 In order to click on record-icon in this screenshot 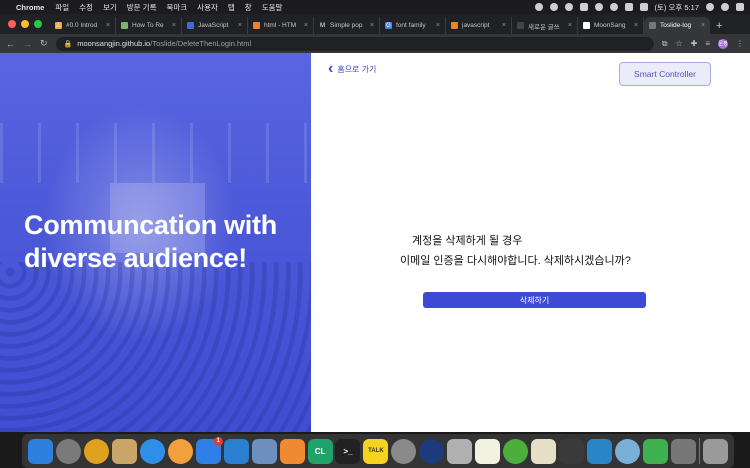, I will do `click(568, 7)`.